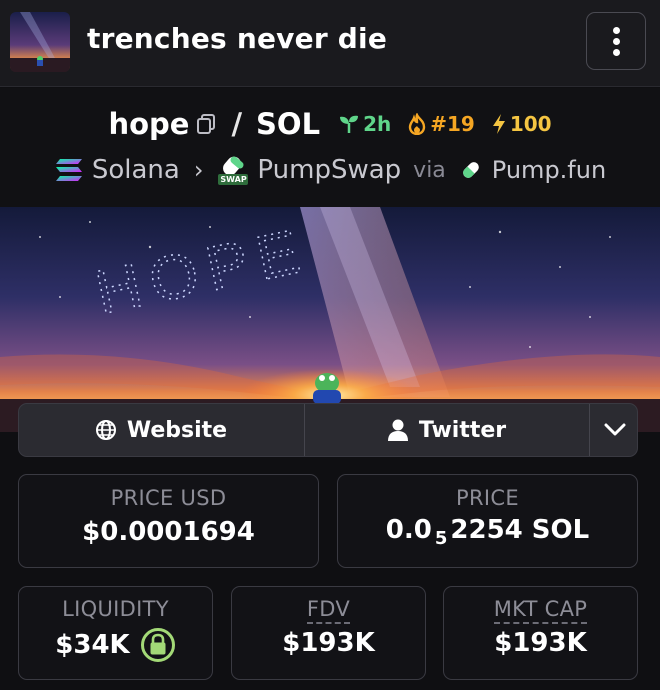 This screenshot has width=660, height=690. I want to click on social-links-bar: Website Twitter, so click(328, 430).